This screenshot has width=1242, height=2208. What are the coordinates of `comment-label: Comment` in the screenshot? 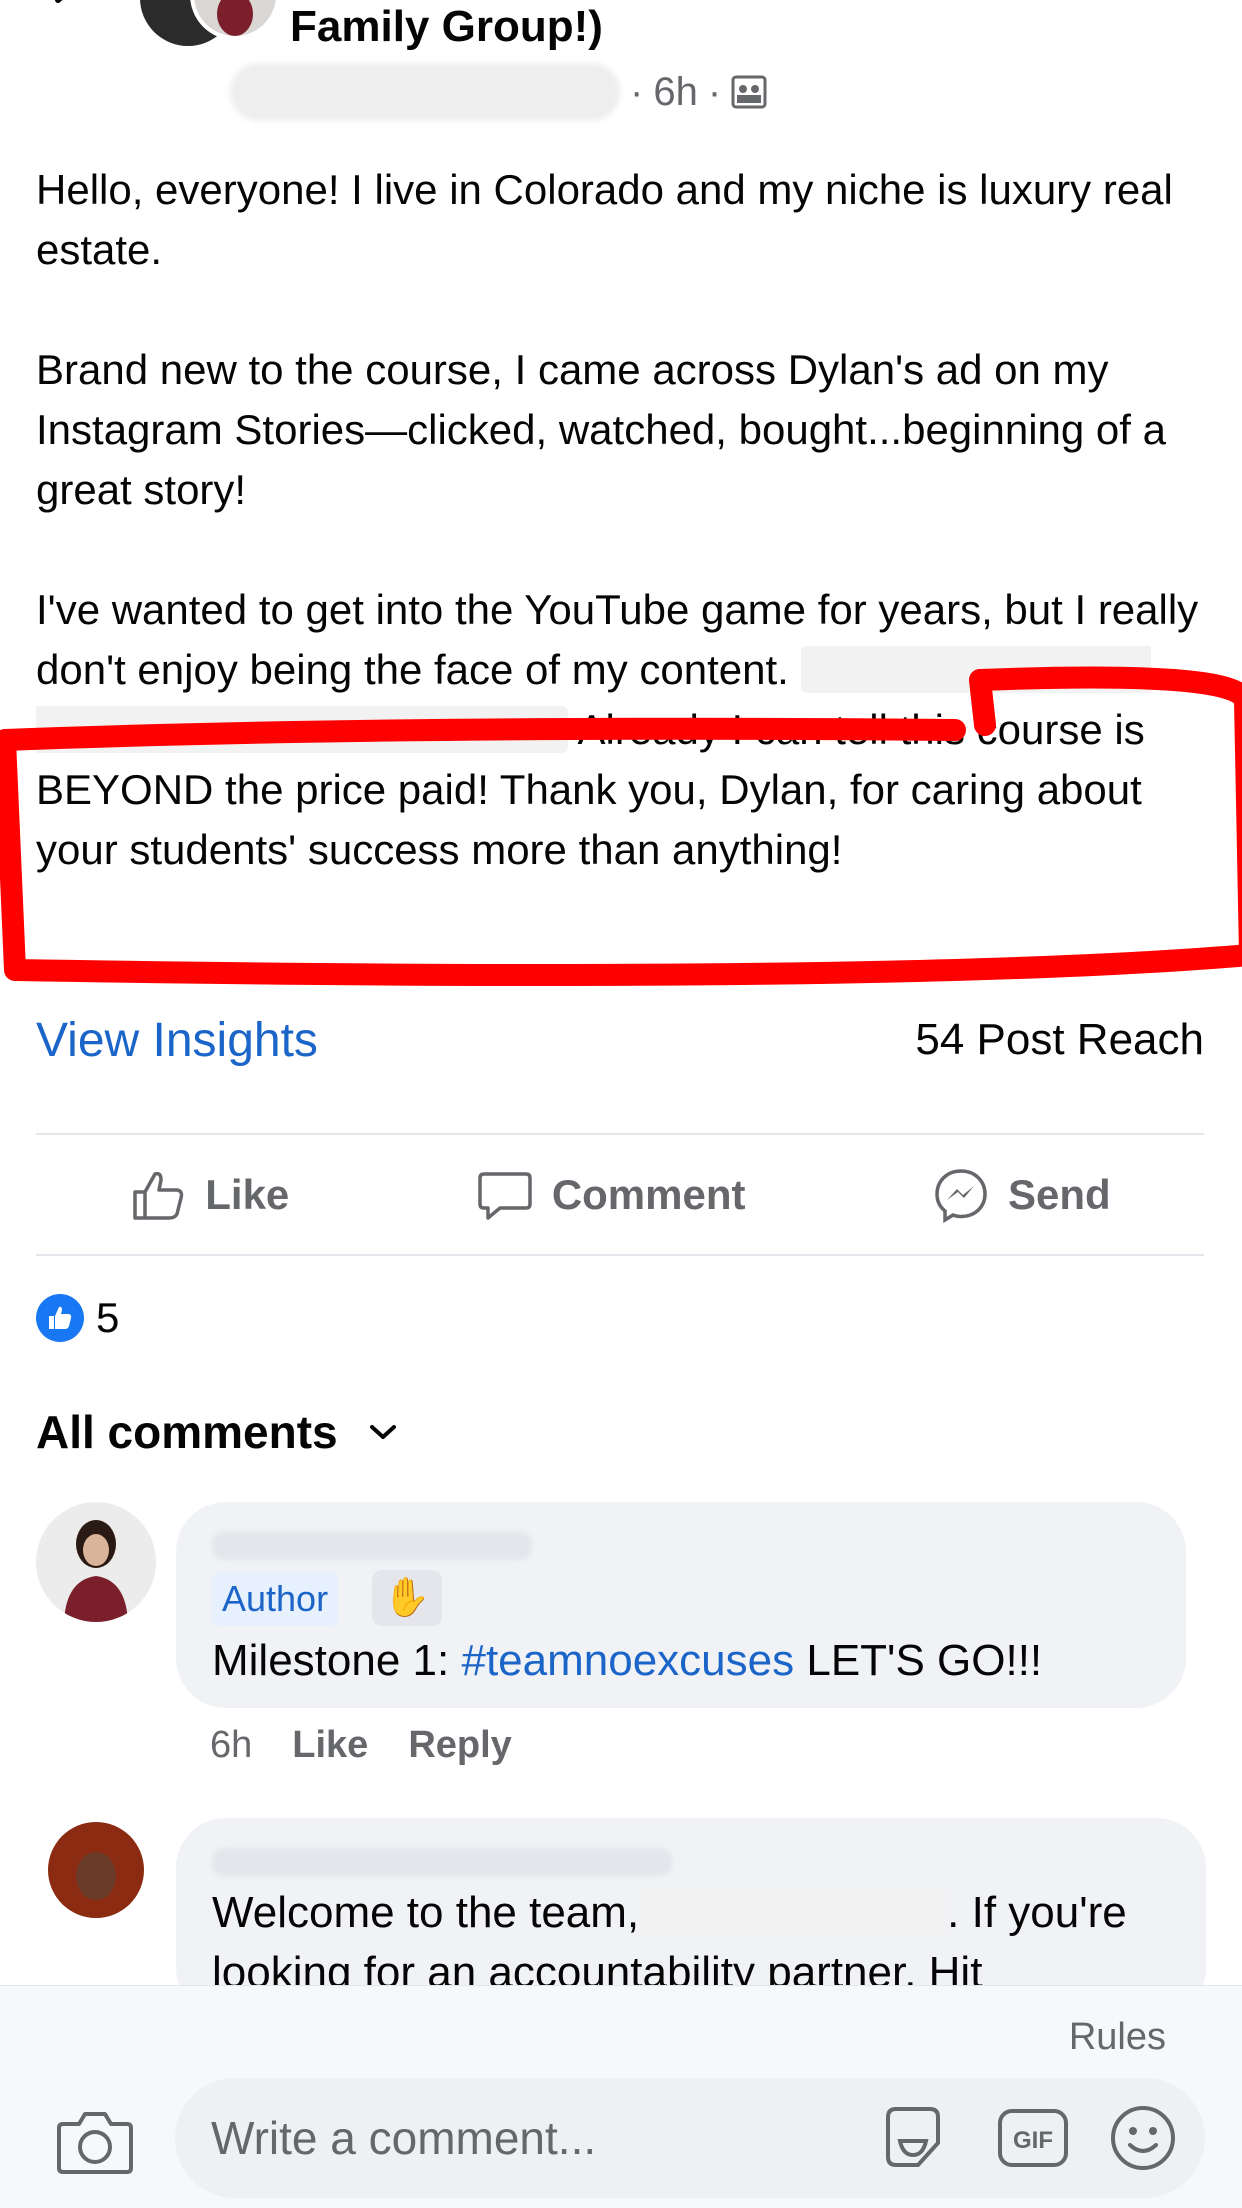 It's located at (648, 1194).